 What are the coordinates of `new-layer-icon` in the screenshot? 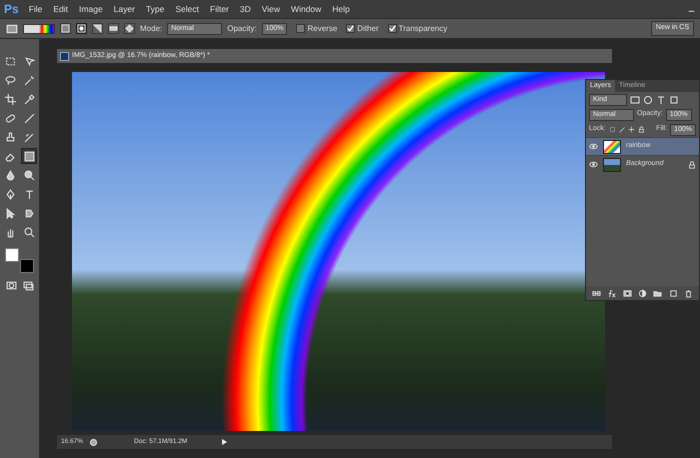 It's located at (673, 293).